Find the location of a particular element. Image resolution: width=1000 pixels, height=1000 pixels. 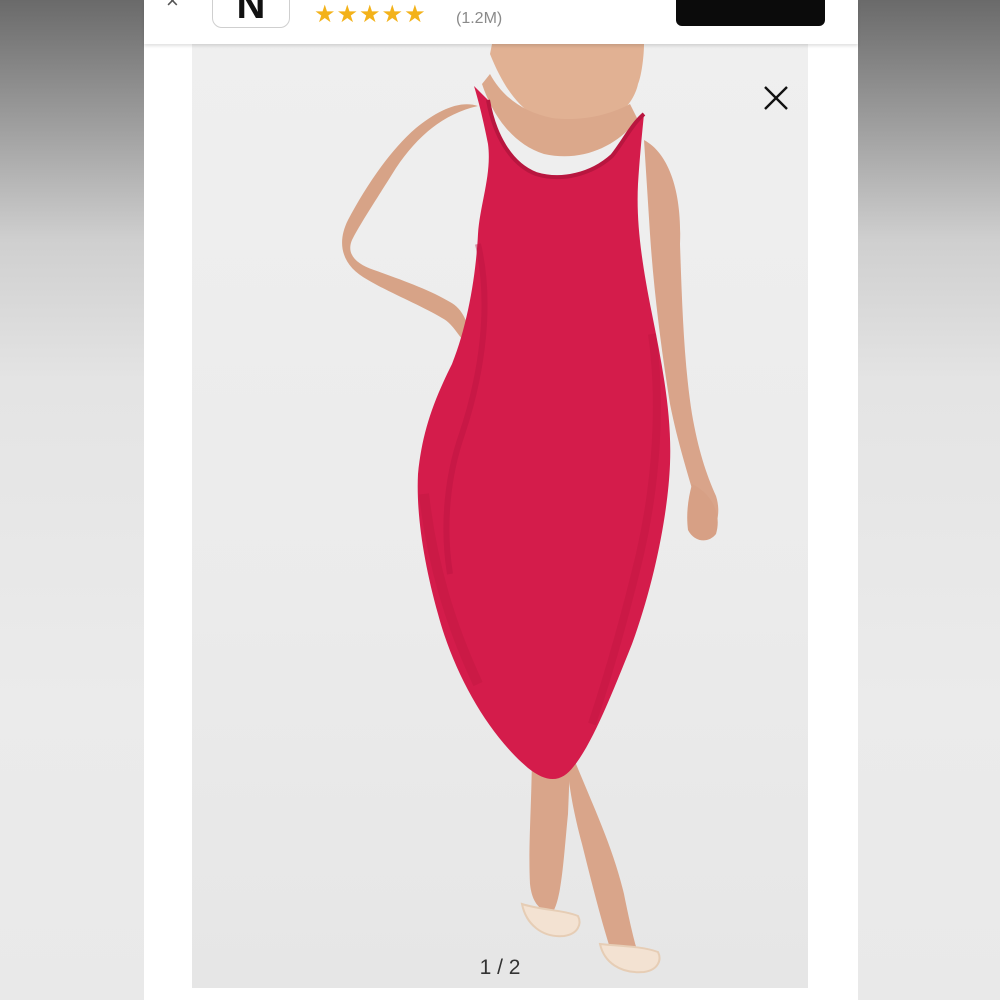

rating-stars: ★ ★ ★ ★ ★ is located at coordinates (370, 15).